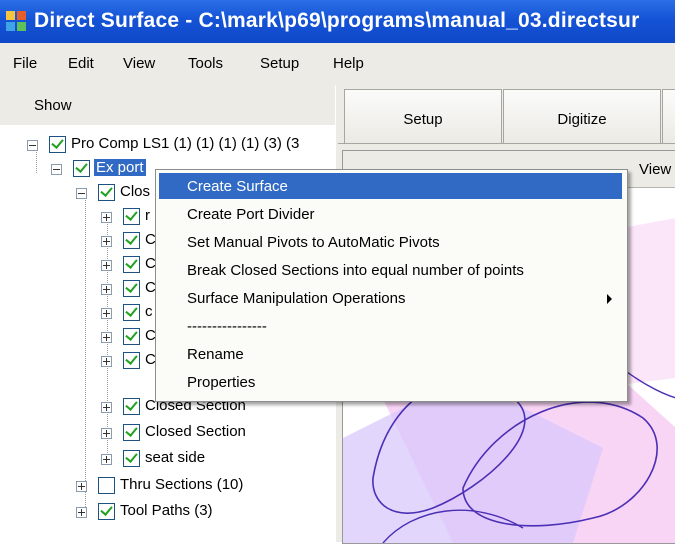 This screenshot has width=675, height=544. I want to click on menu-item-label: Surface Manipulation Operations, so click(296, 298).